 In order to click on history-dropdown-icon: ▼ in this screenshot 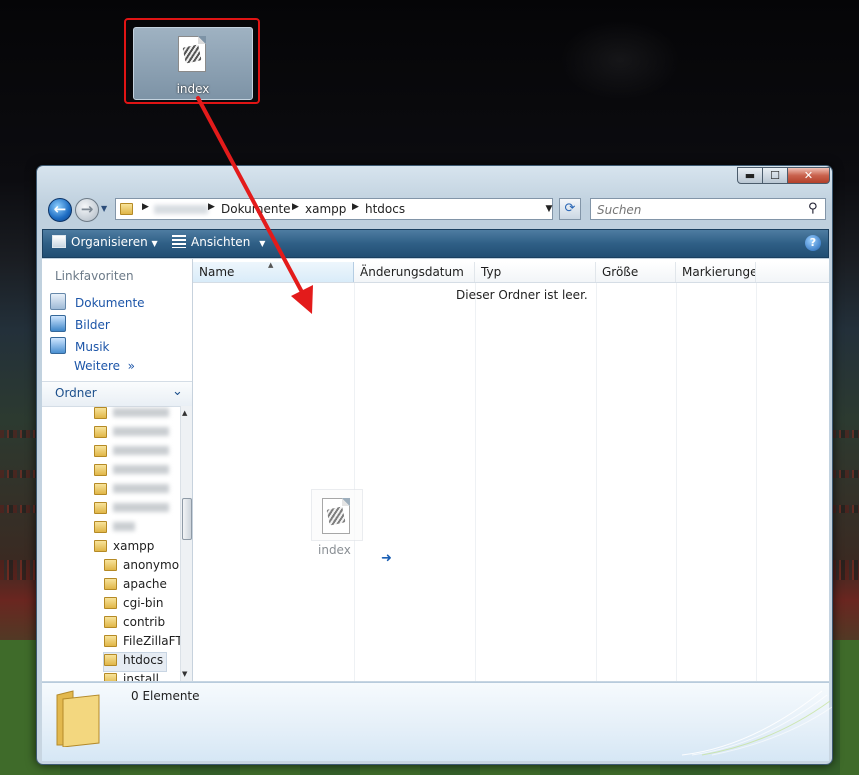, I will do `click(104, 208)`.